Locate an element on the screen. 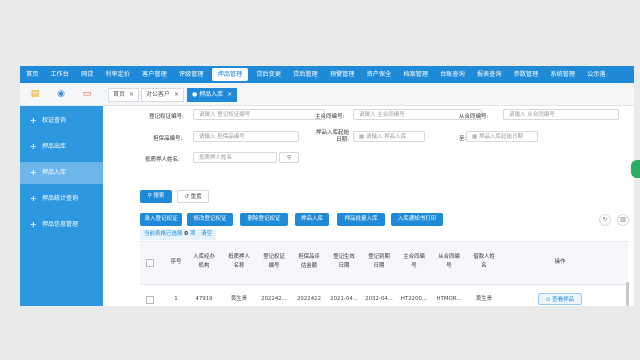 Image resolution: width=640 pixels, height=360 pixels. sidebar-item-collateral-in: + 押品入库 is located at coordinates (61, 173).